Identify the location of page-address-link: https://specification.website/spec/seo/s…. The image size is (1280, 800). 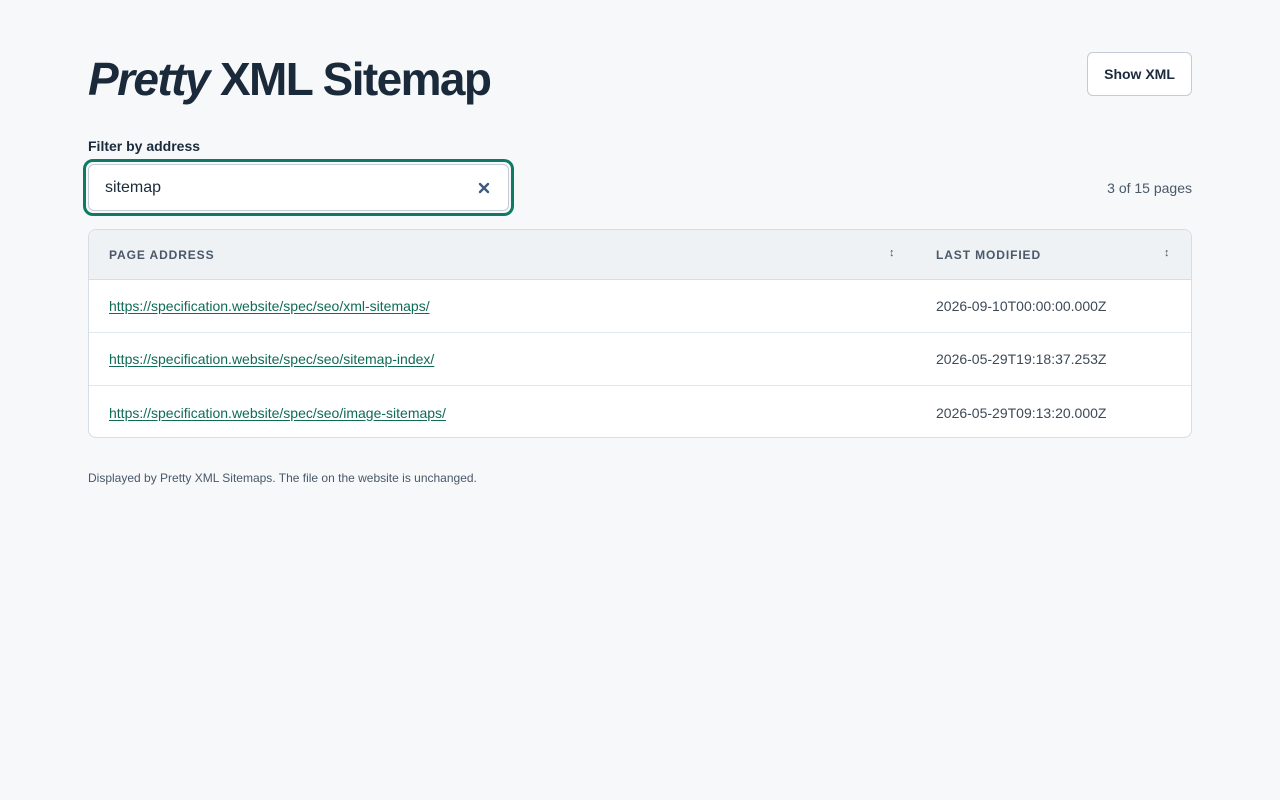
(271, 359).